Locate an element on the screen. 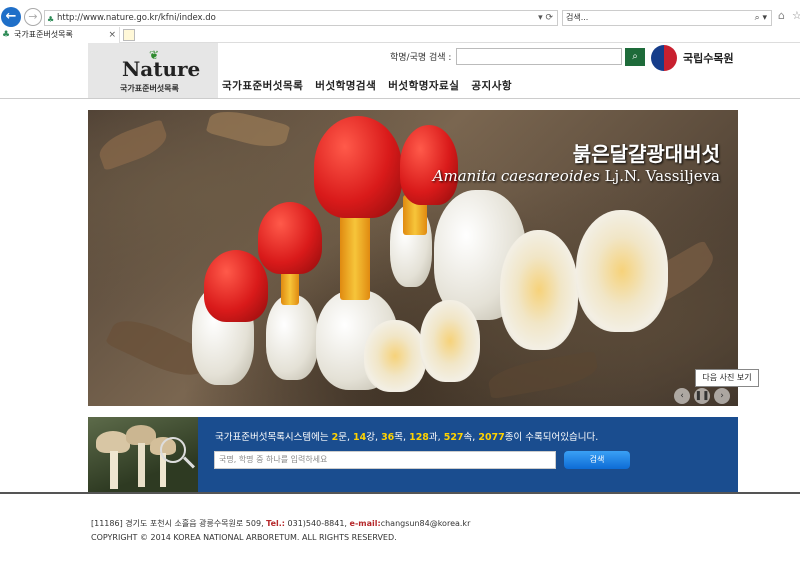  nav-item-notices: 공지사항 is located at coordinates (491, 86).